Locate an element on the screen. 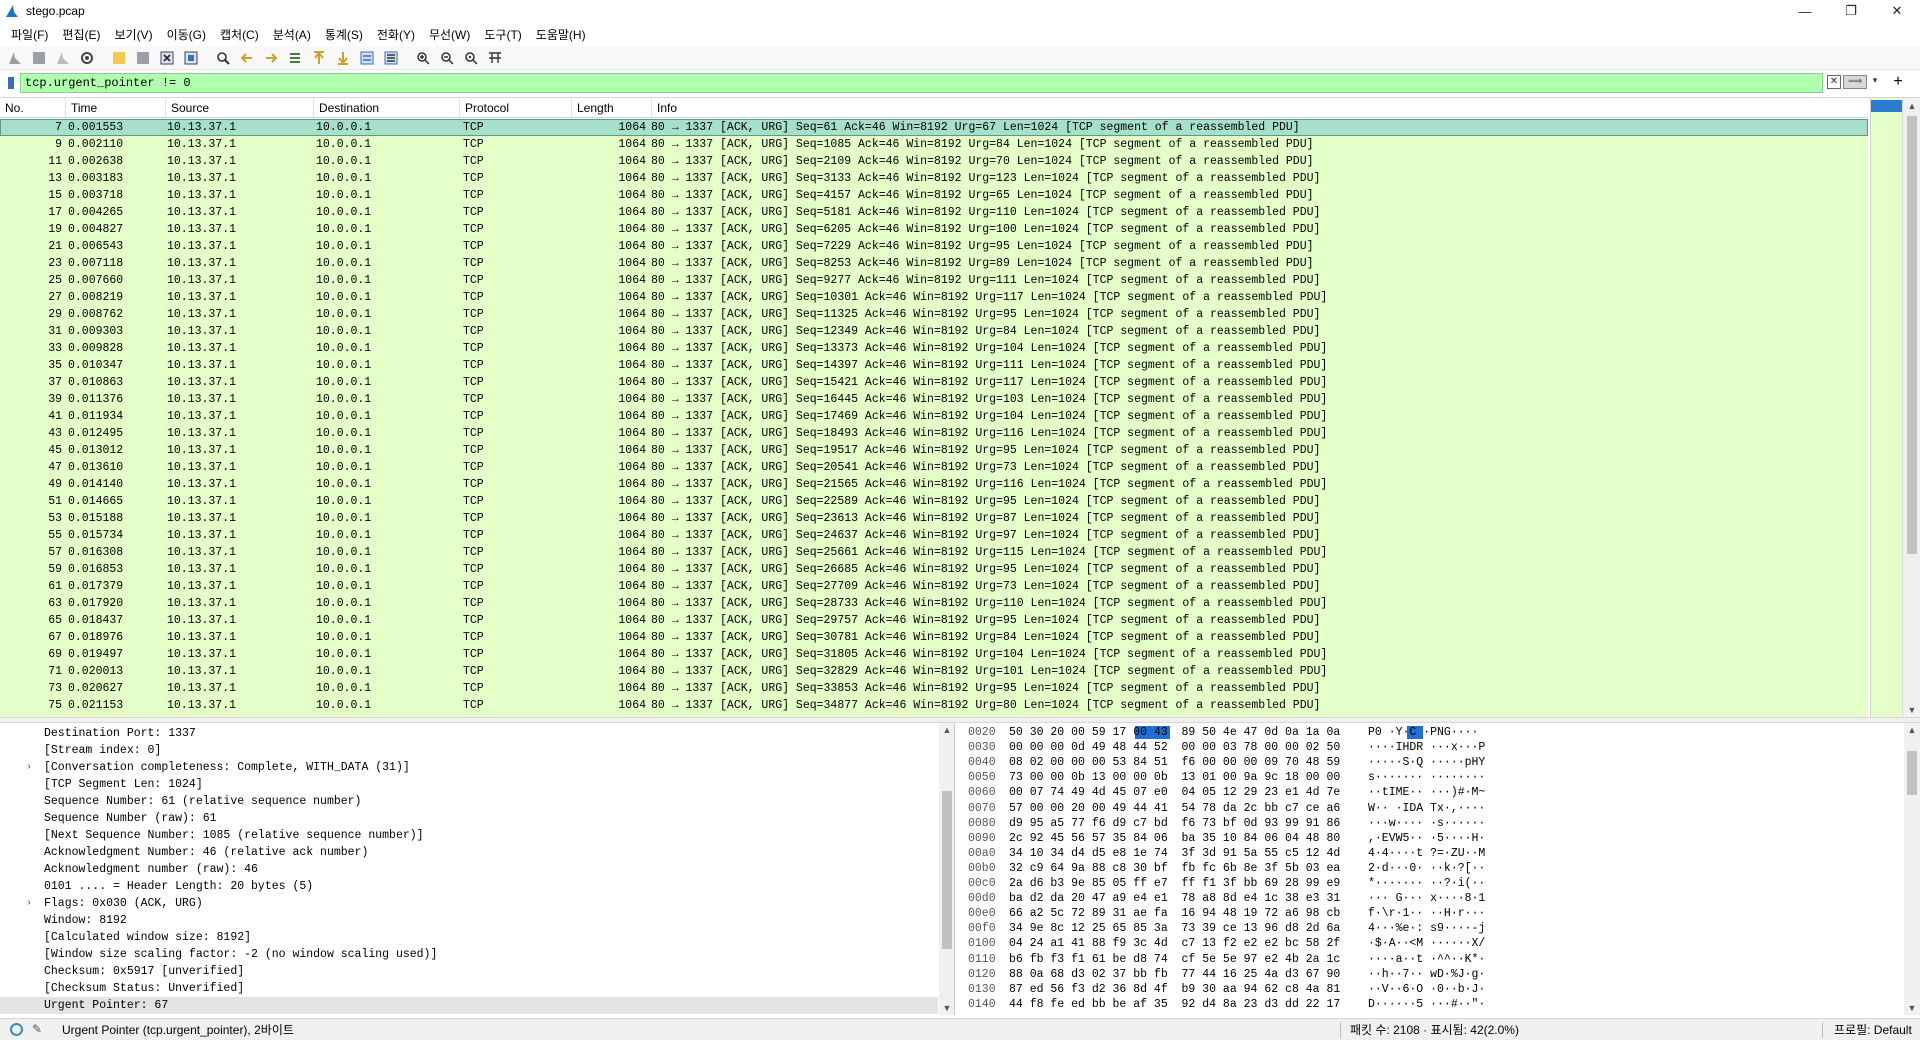 The image size is (1920, 1040). resize-columns-icon is located at coordinates (495, 58).